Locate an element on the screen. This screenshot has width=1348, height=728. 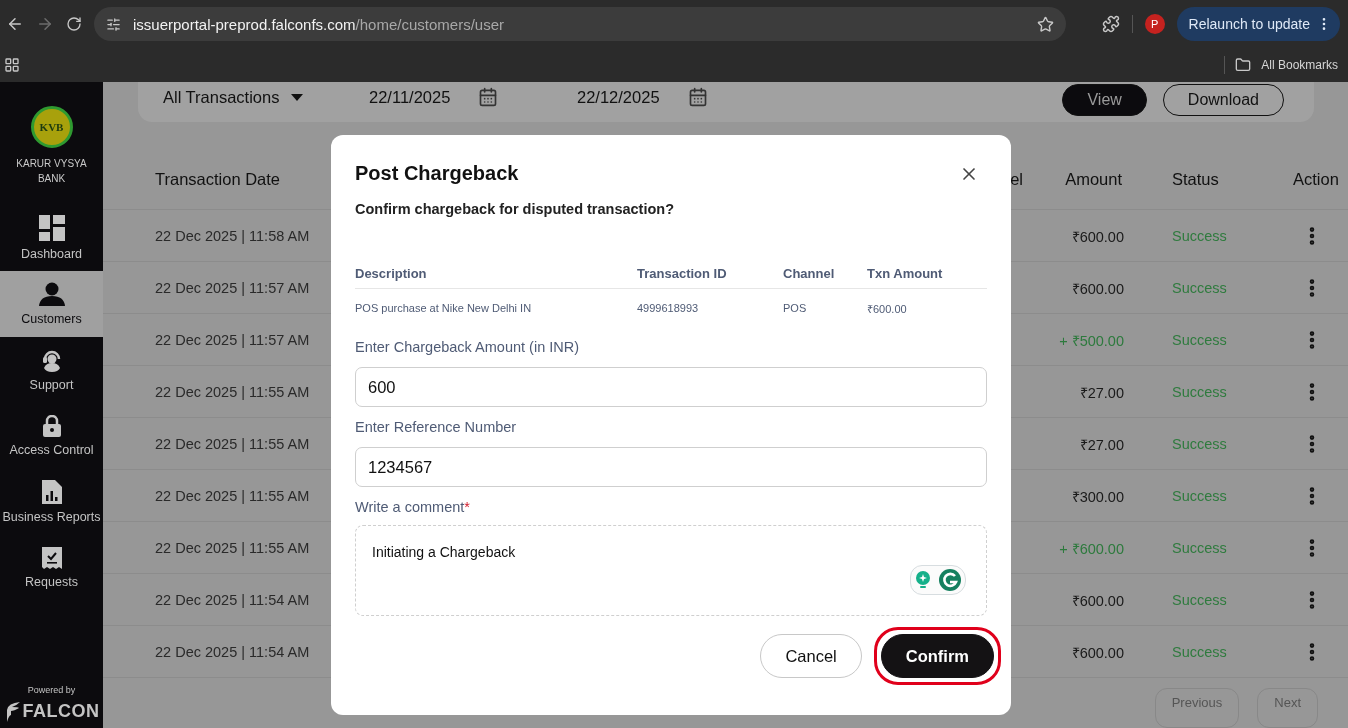
sidebar-label: Access Control is located at coordinates (51, 450).